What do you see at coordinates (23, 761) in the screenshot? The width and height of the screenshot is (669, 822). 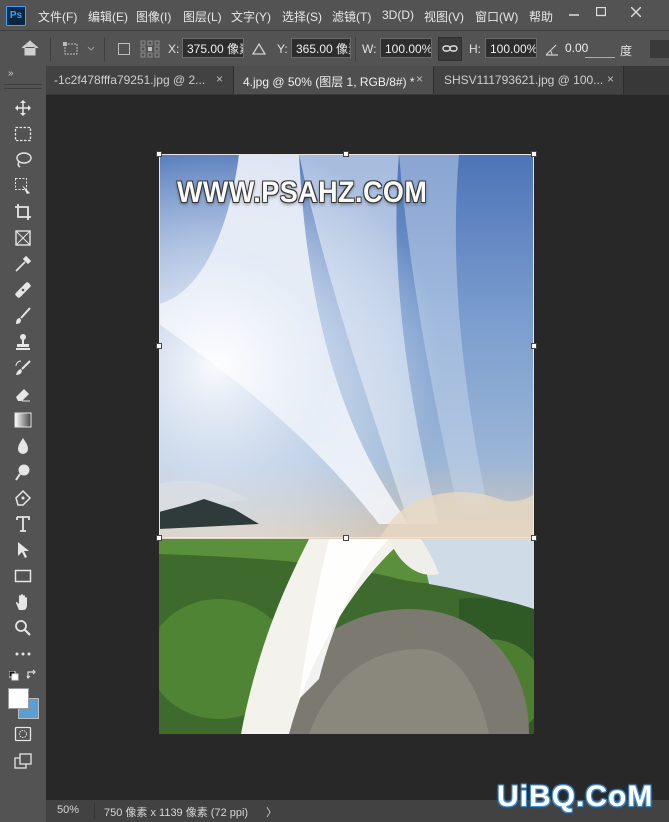 I see `screen-mode-icon` at bounding box center [23, 761].